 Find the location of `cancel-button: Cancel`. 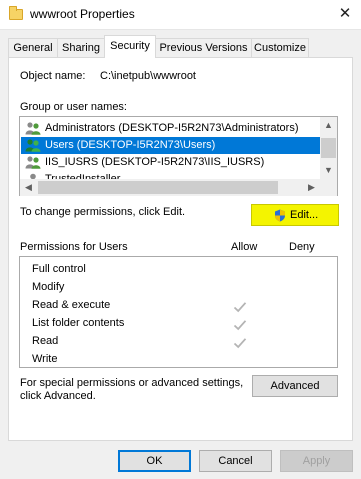

cancel-button: Cancel is located at coordinates (235, 461).